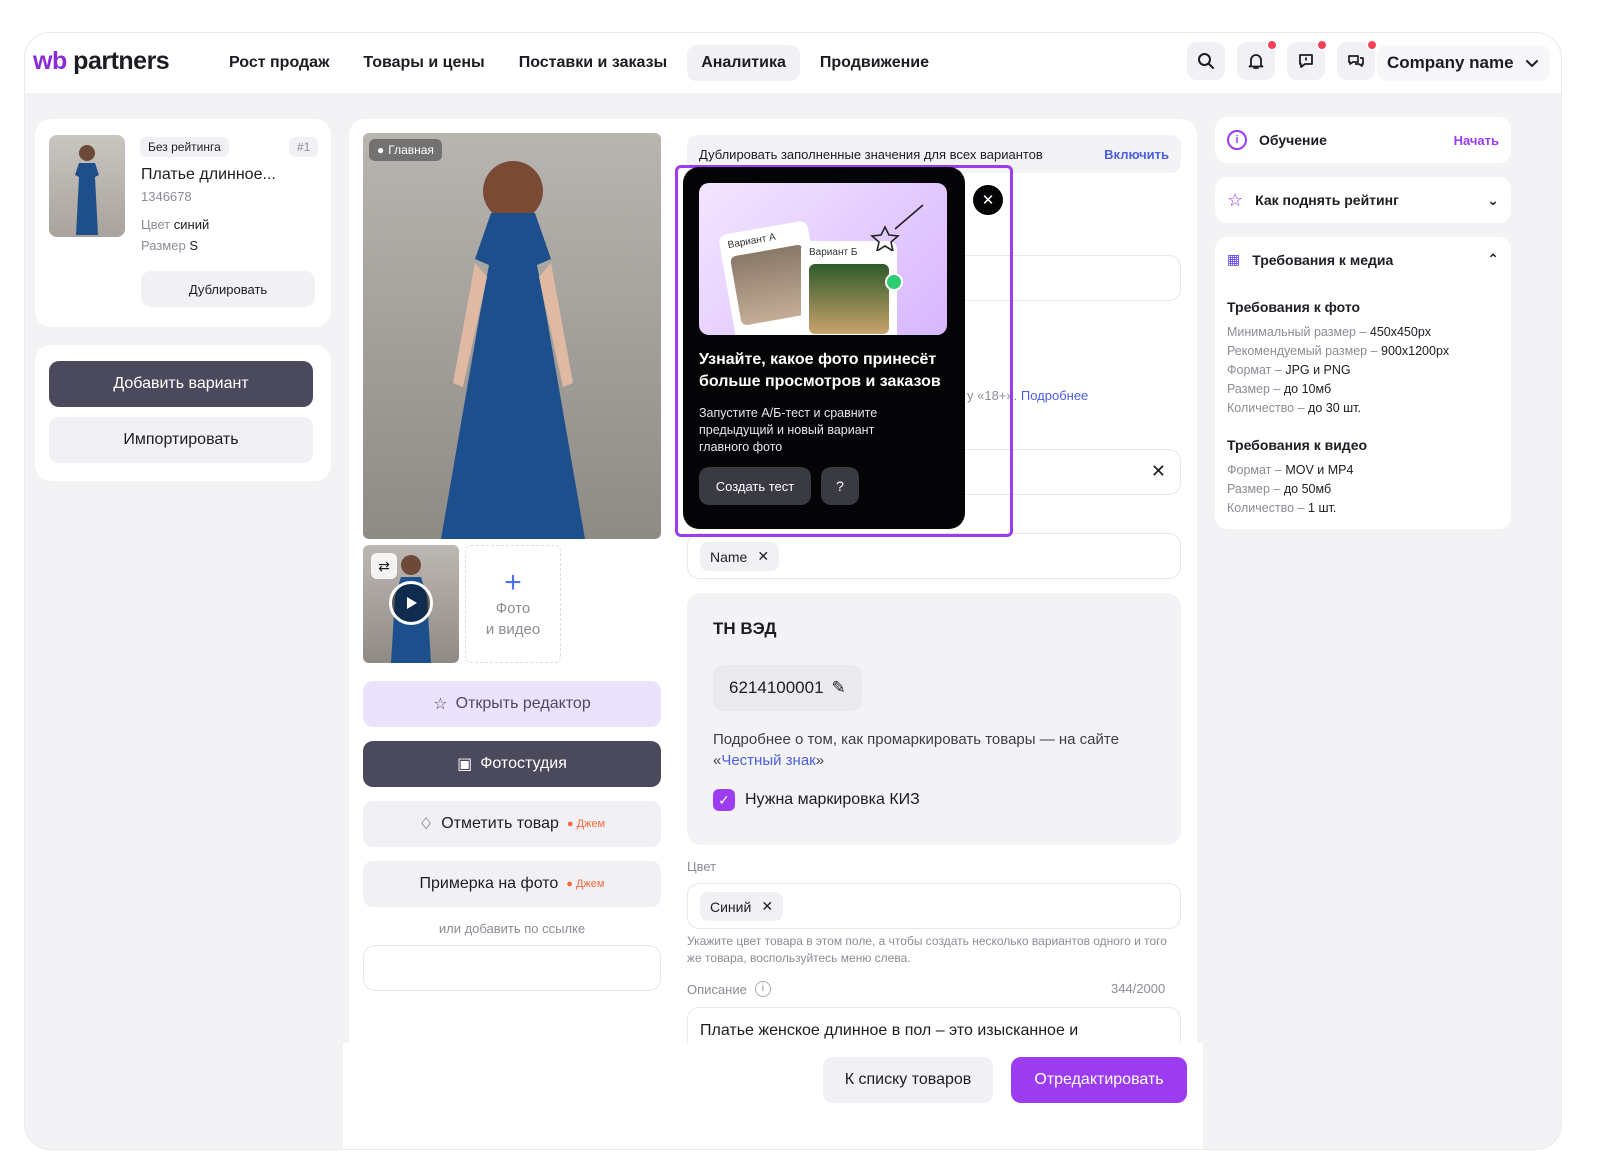  Describe the element at coordinates (1206, 61) in the screenshot. I see `search-icon` at that location.